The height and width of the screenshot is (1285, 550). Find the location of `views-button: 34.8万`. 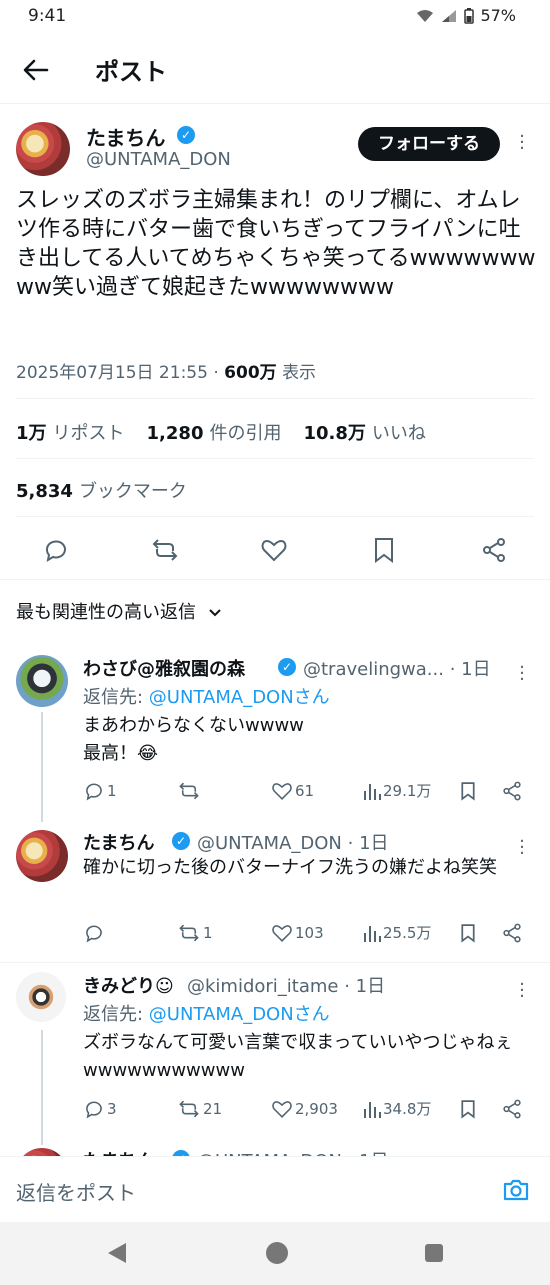

views-button: 34.8万 is located at coordinates (397, 1108).